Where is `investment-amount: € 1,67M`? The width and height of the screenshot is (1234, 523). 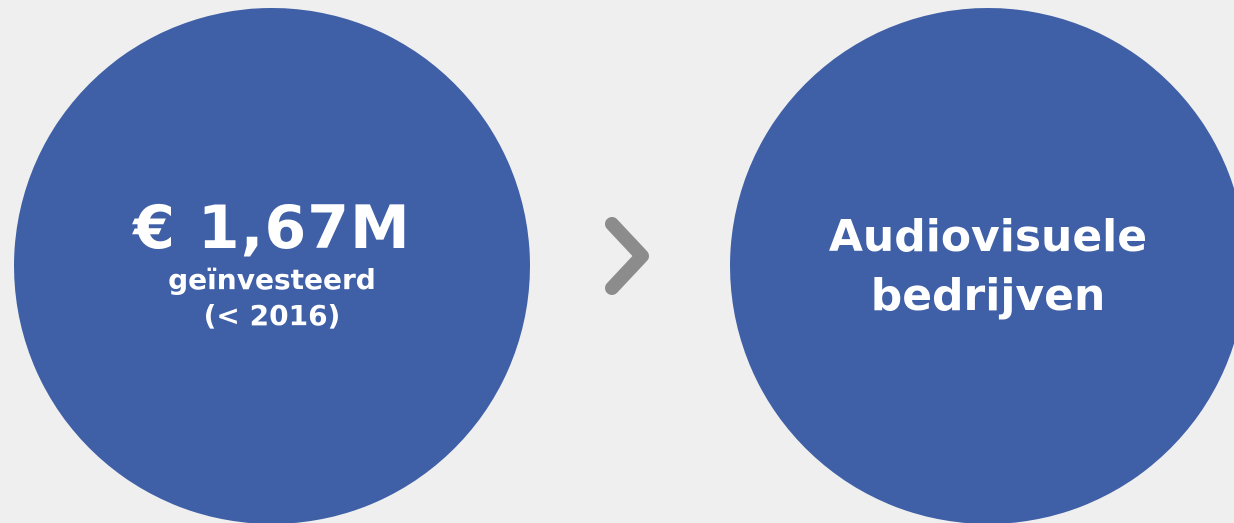
investment-amount: € 1,67M is located at coordinates (272, 227).